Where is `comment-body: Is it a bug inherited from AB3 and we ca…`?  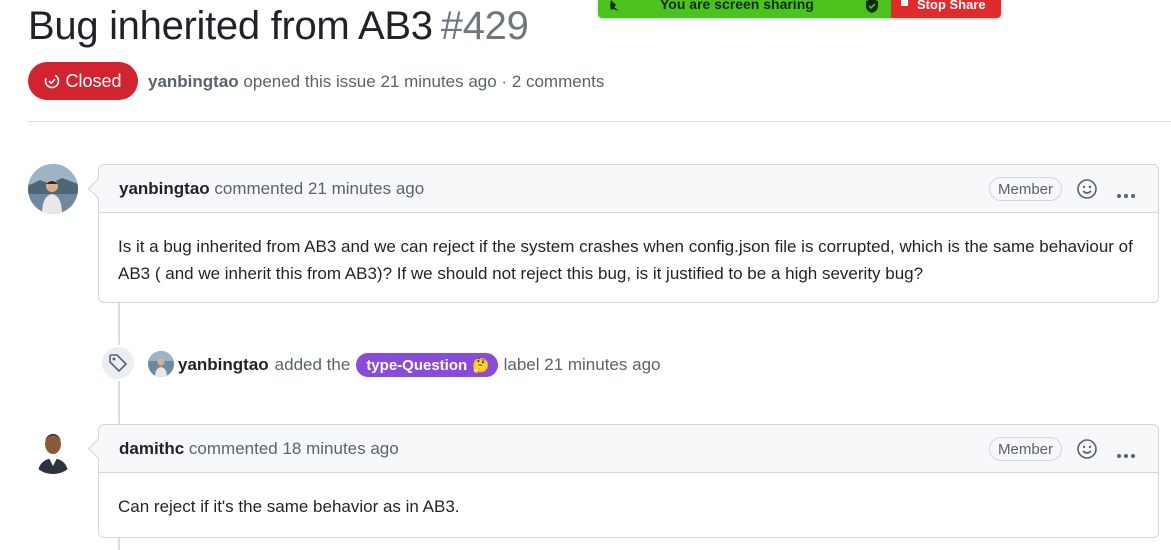 comment-body: Is it a bug inherited from AB3 and we ca… is located at coordinates (625, 260).